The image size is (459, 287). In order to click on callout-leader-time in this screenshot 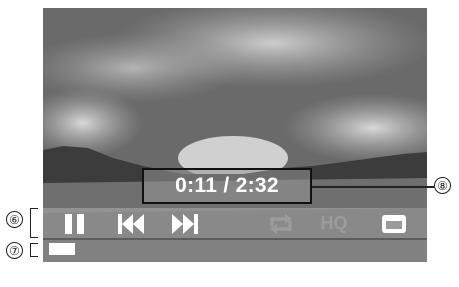, I will do `click(373, 187)`.